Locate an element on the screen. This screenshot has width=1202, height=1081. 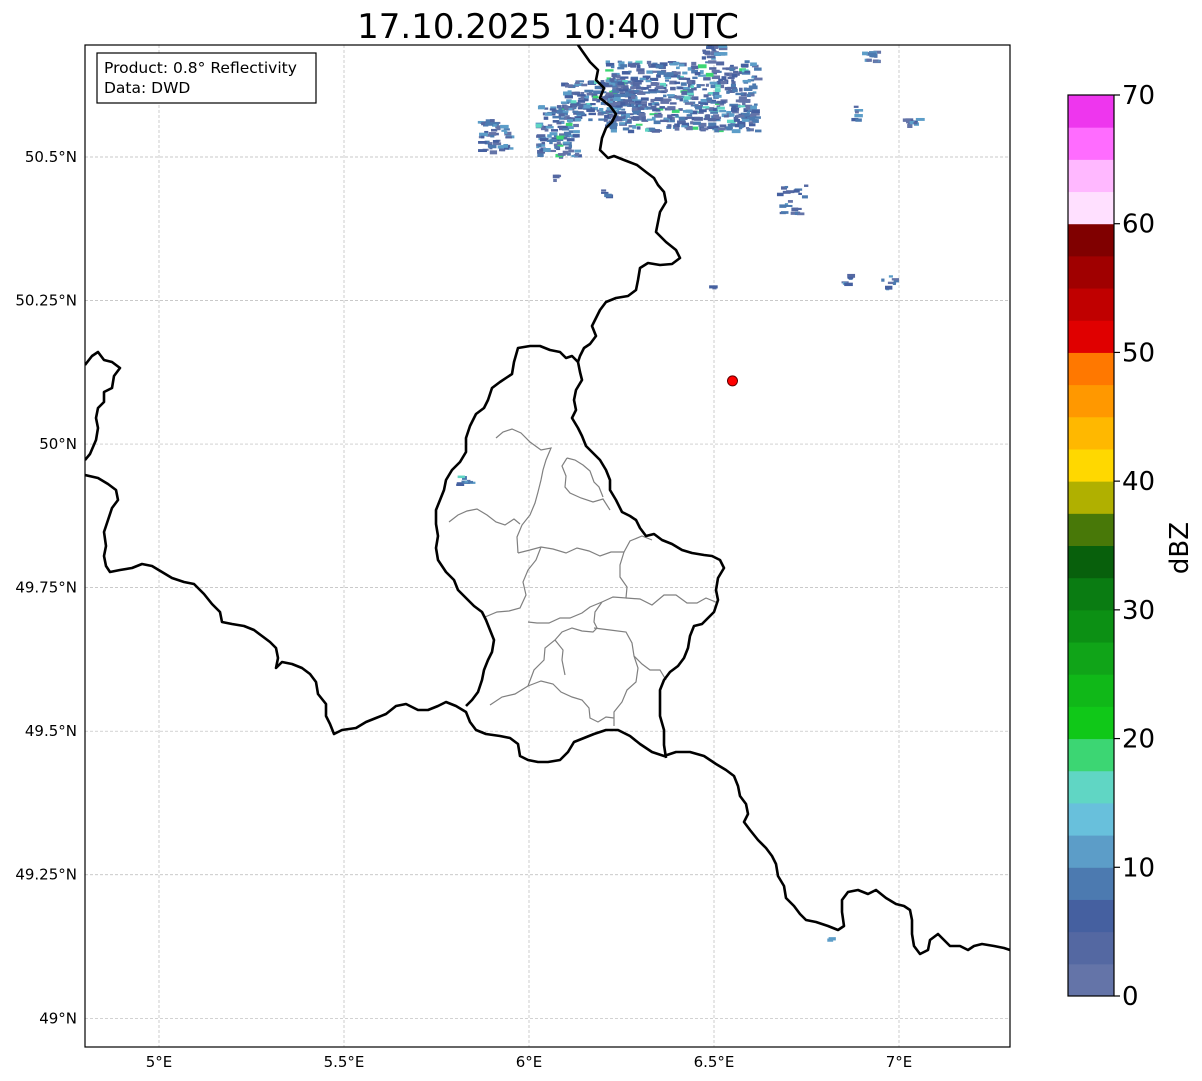
lat-tick-label: 50.25°N is located at coordinates (46, 301).